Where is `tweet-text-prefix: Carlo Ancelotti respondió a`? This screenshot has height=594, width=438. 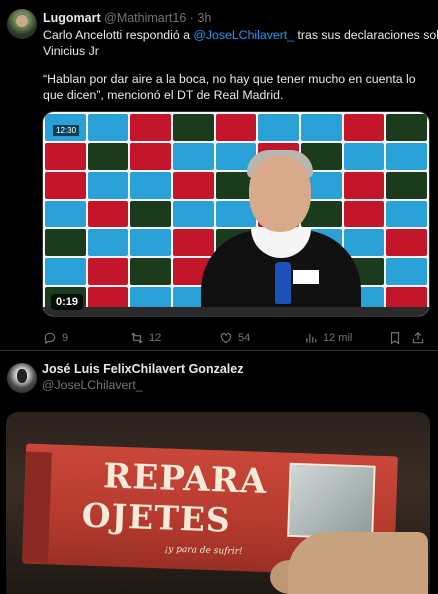 tweet-text-prefix: Carlo Ancelotti respondió a is located at coordinates (118, 35).